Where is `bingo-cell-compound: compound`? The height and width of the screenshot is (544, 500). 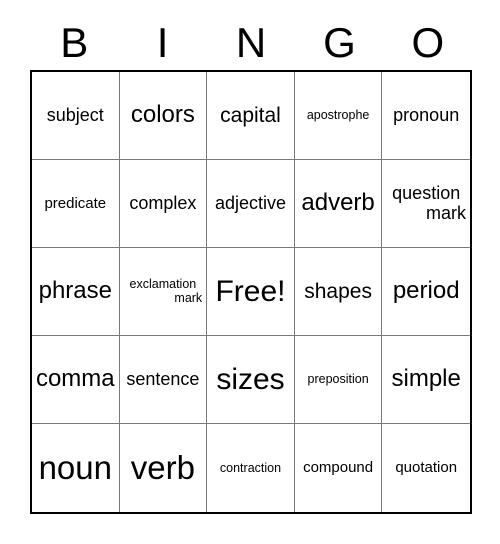
bingo-cell-compound: compound is located at coordinates (339, 468).